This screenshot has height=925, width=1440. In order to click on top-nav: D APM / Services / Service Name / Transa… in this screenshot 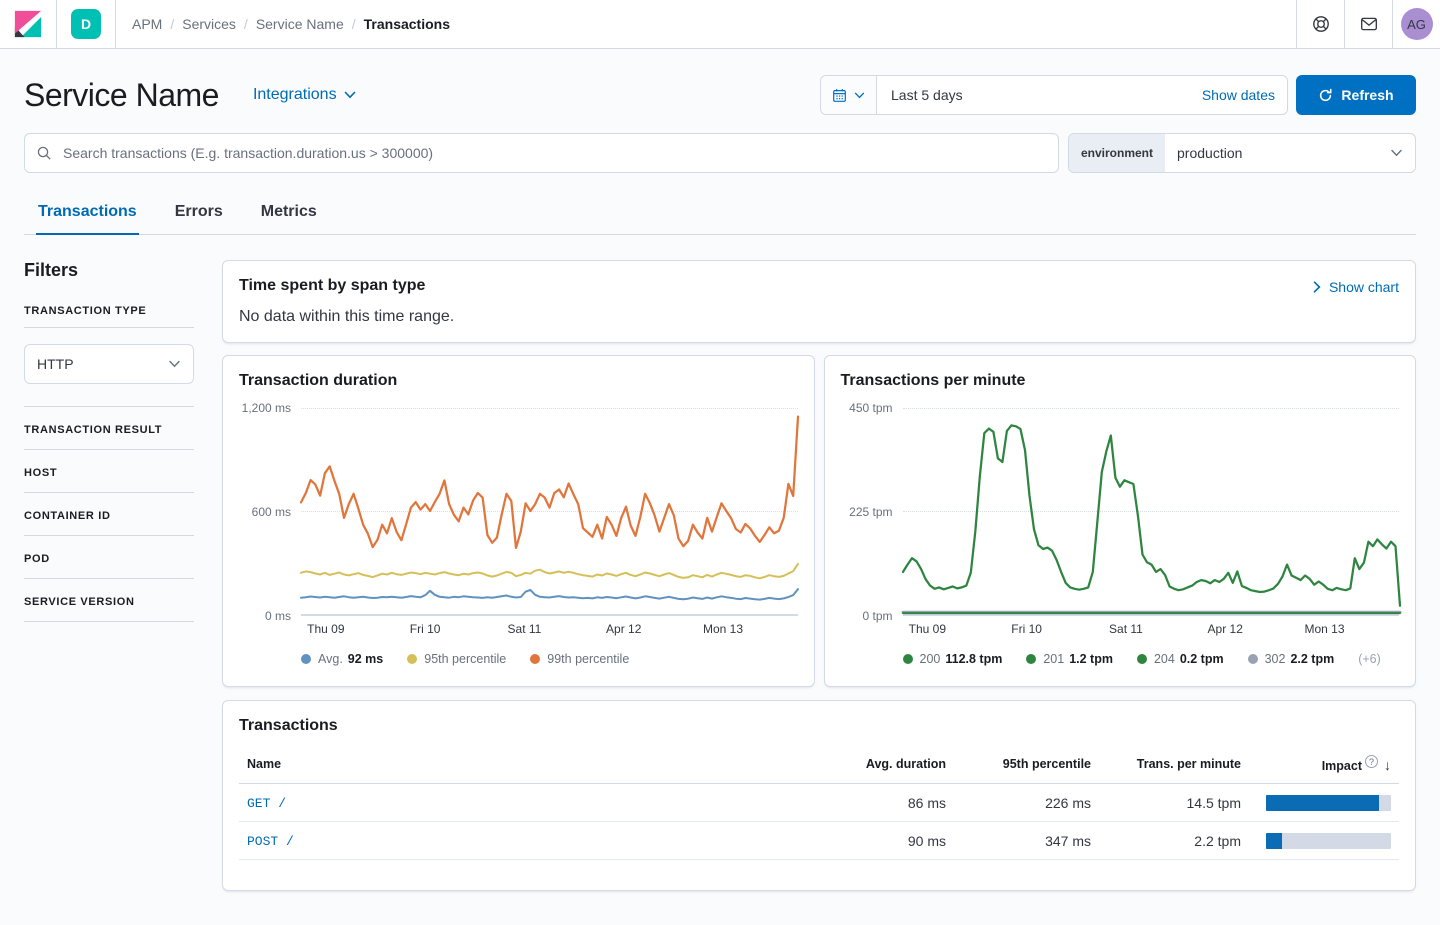, I will do `click(720, 24)`.